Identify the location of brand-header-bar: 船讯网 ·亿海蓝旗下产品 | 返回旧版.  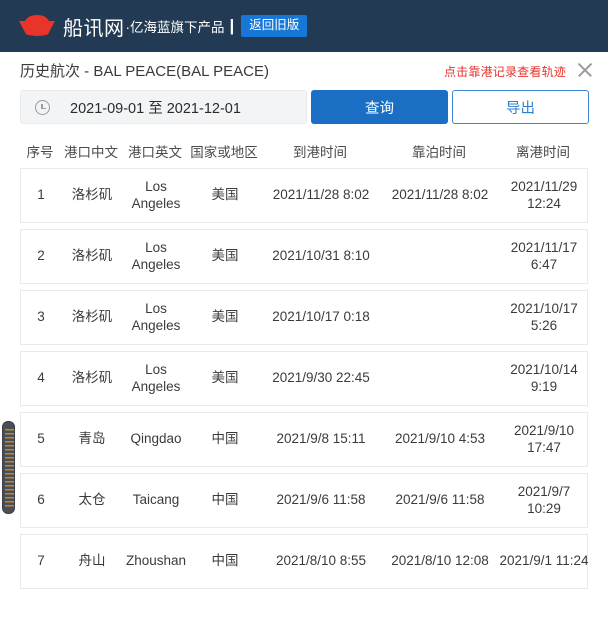
(304, 26).